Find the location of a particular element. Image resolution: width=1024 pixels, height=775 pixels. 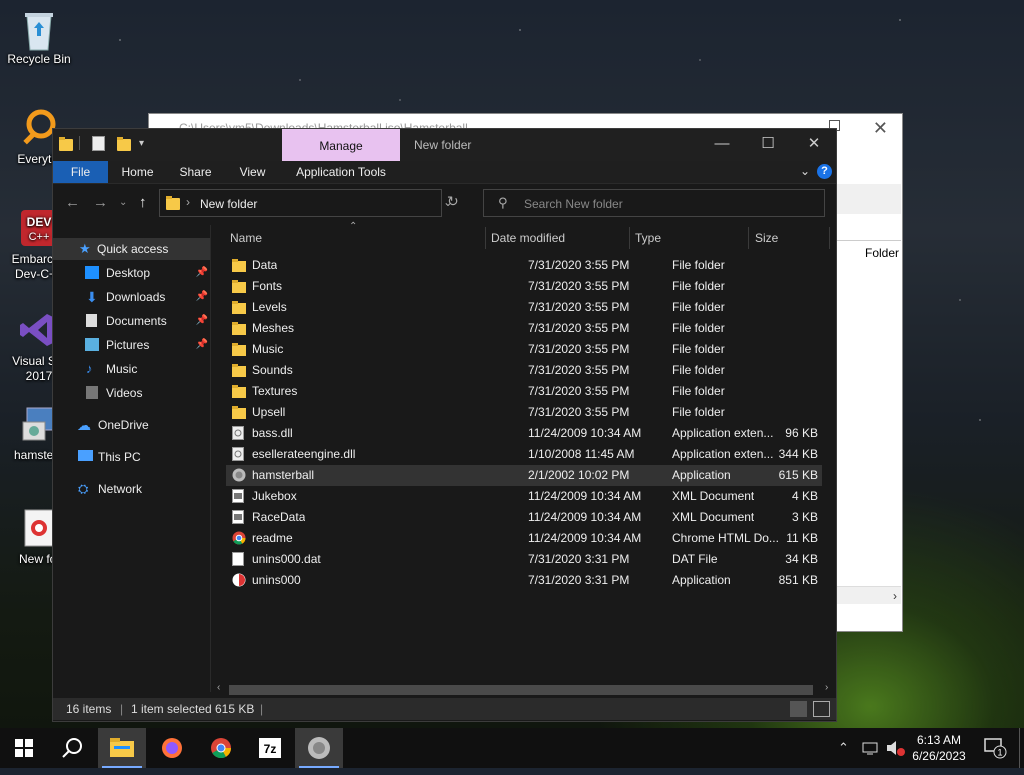

taskbar-7zip: 7z is located at coordinates (270, 748).